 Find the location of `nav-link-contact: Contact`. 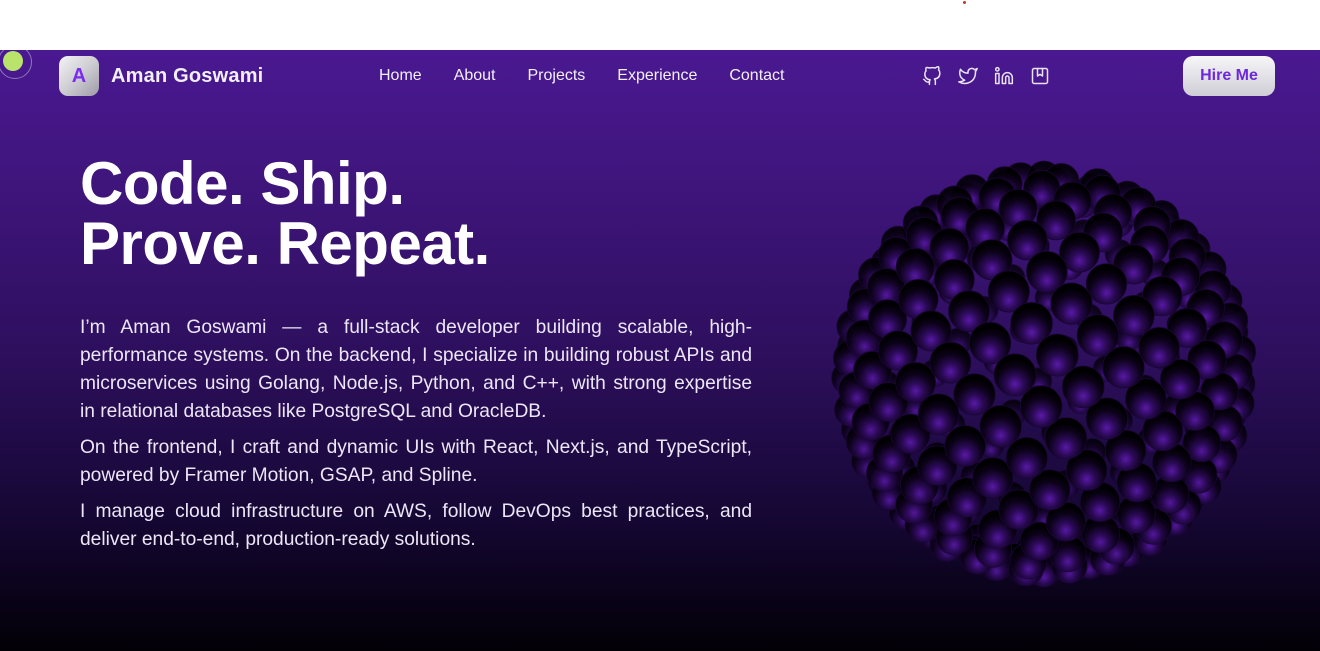

nav-link-contact: Contact is located at coordinates (756, 76).